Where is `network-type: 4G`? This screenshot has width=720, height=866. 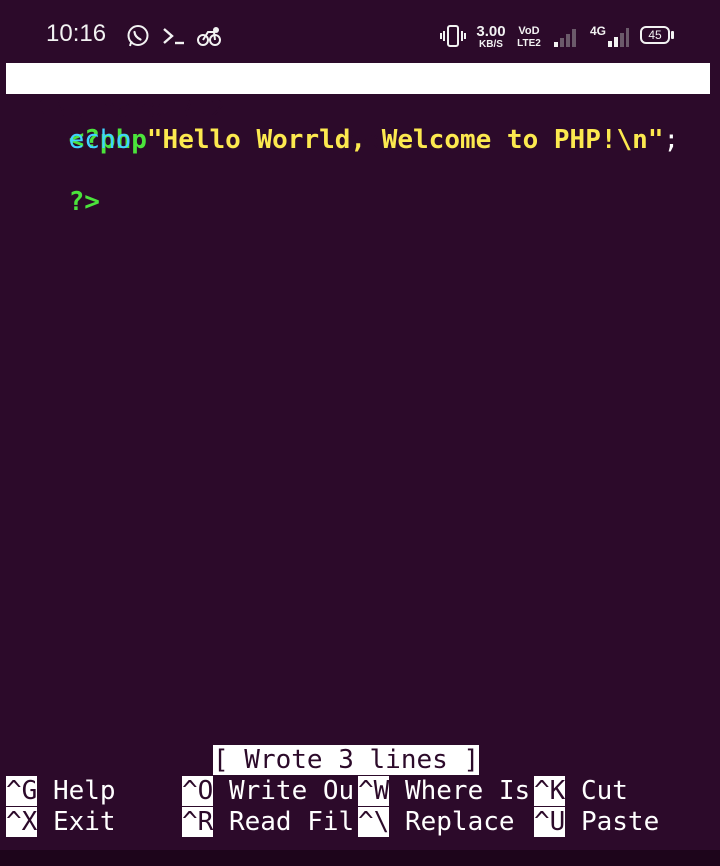 network-type: 4G is located at coordinates (598, 31).